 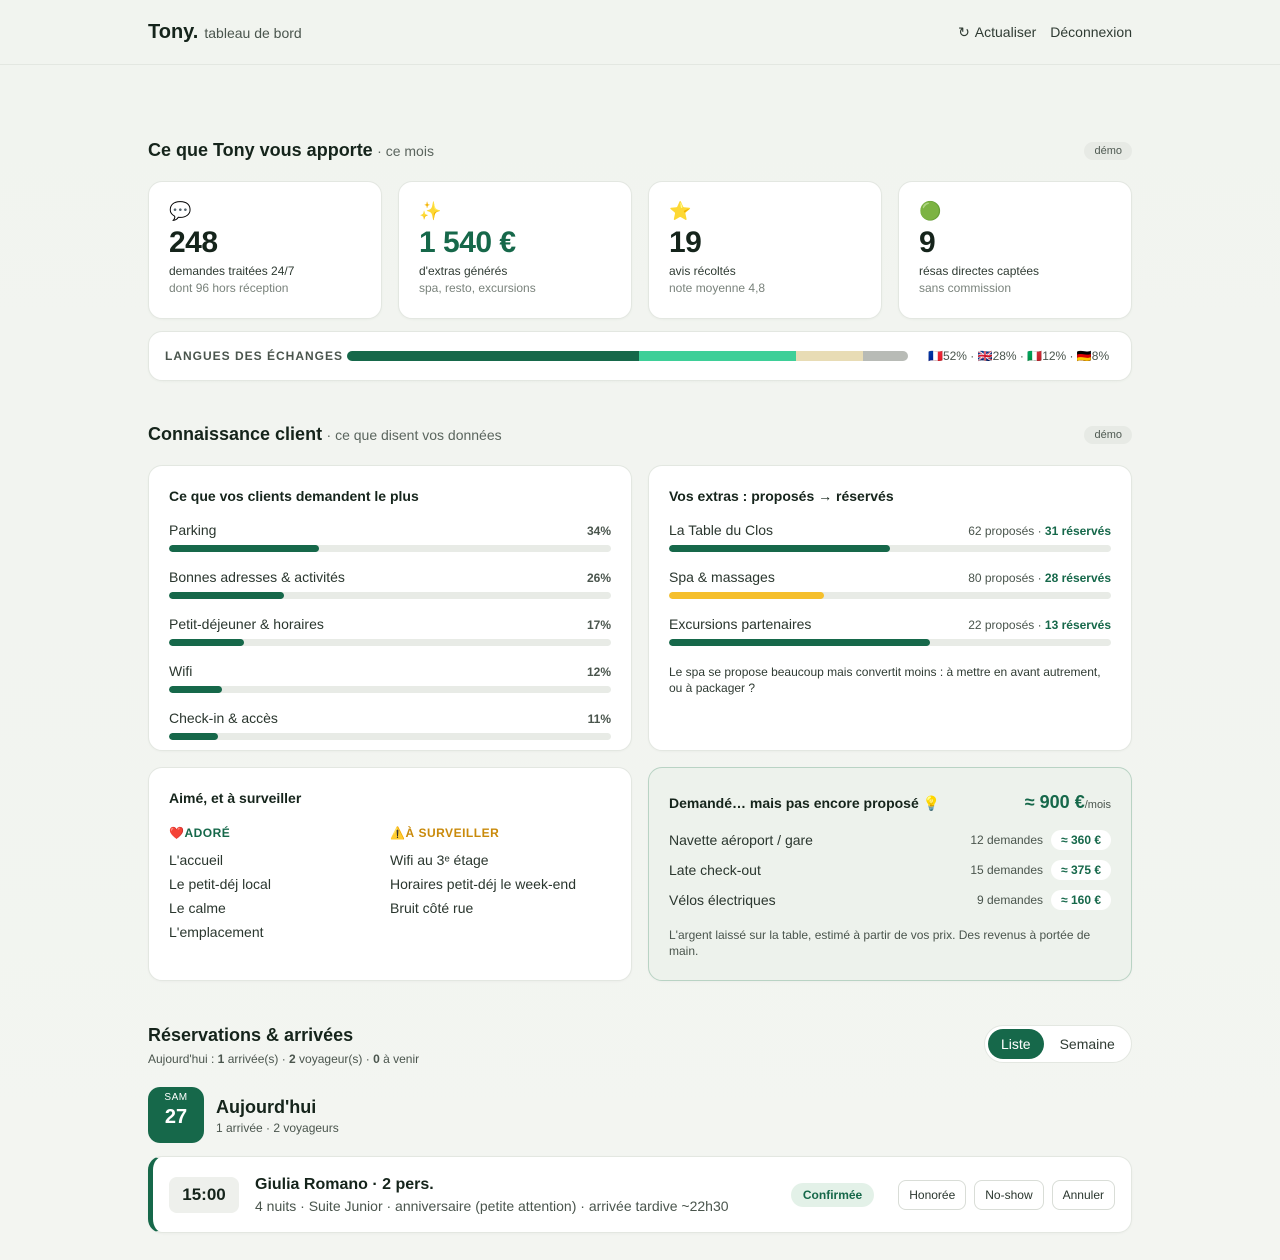 I want to click on missing-offers-title: Demandé… mais pas encore proposé 💡, so click(x=805, y=803).